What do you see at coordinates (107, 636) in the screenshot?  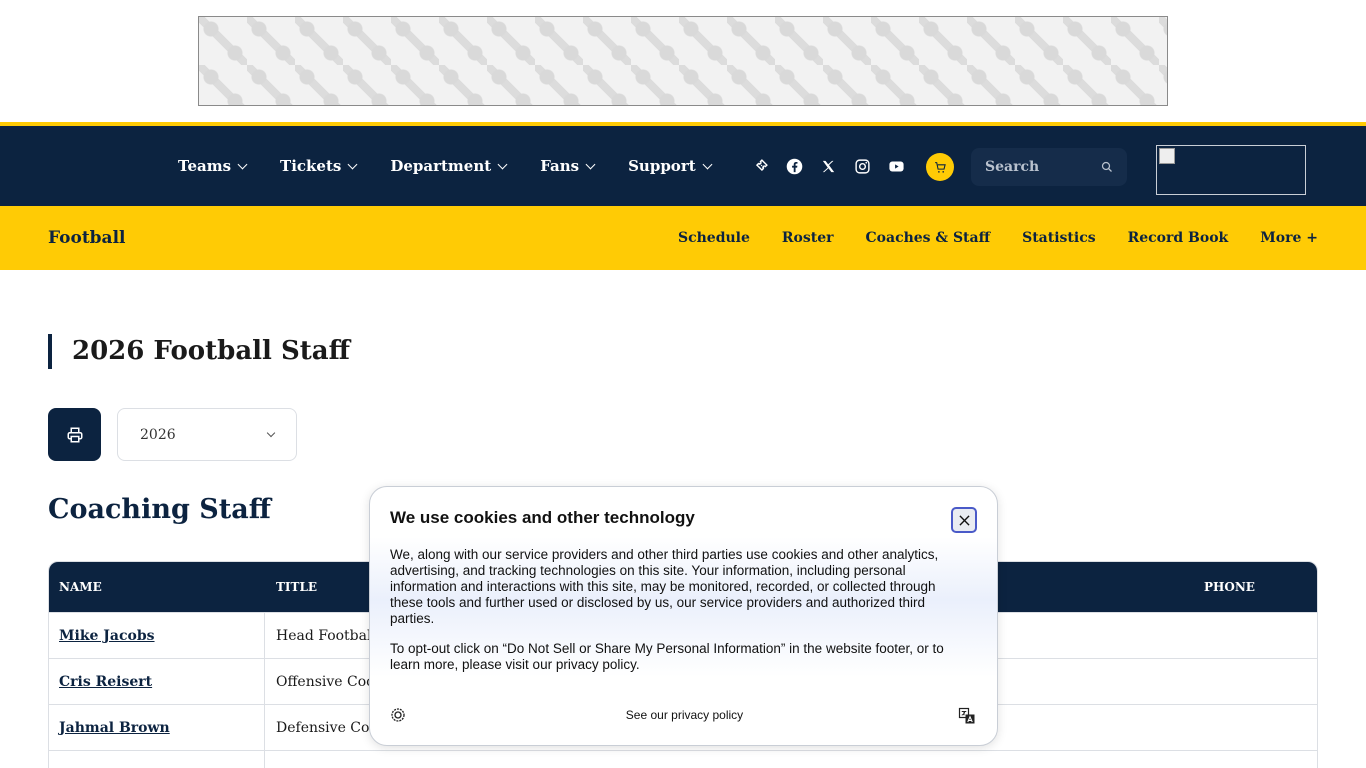 I see `staff-name-link: Mike Jacobs` at bounding box center [107, 636].